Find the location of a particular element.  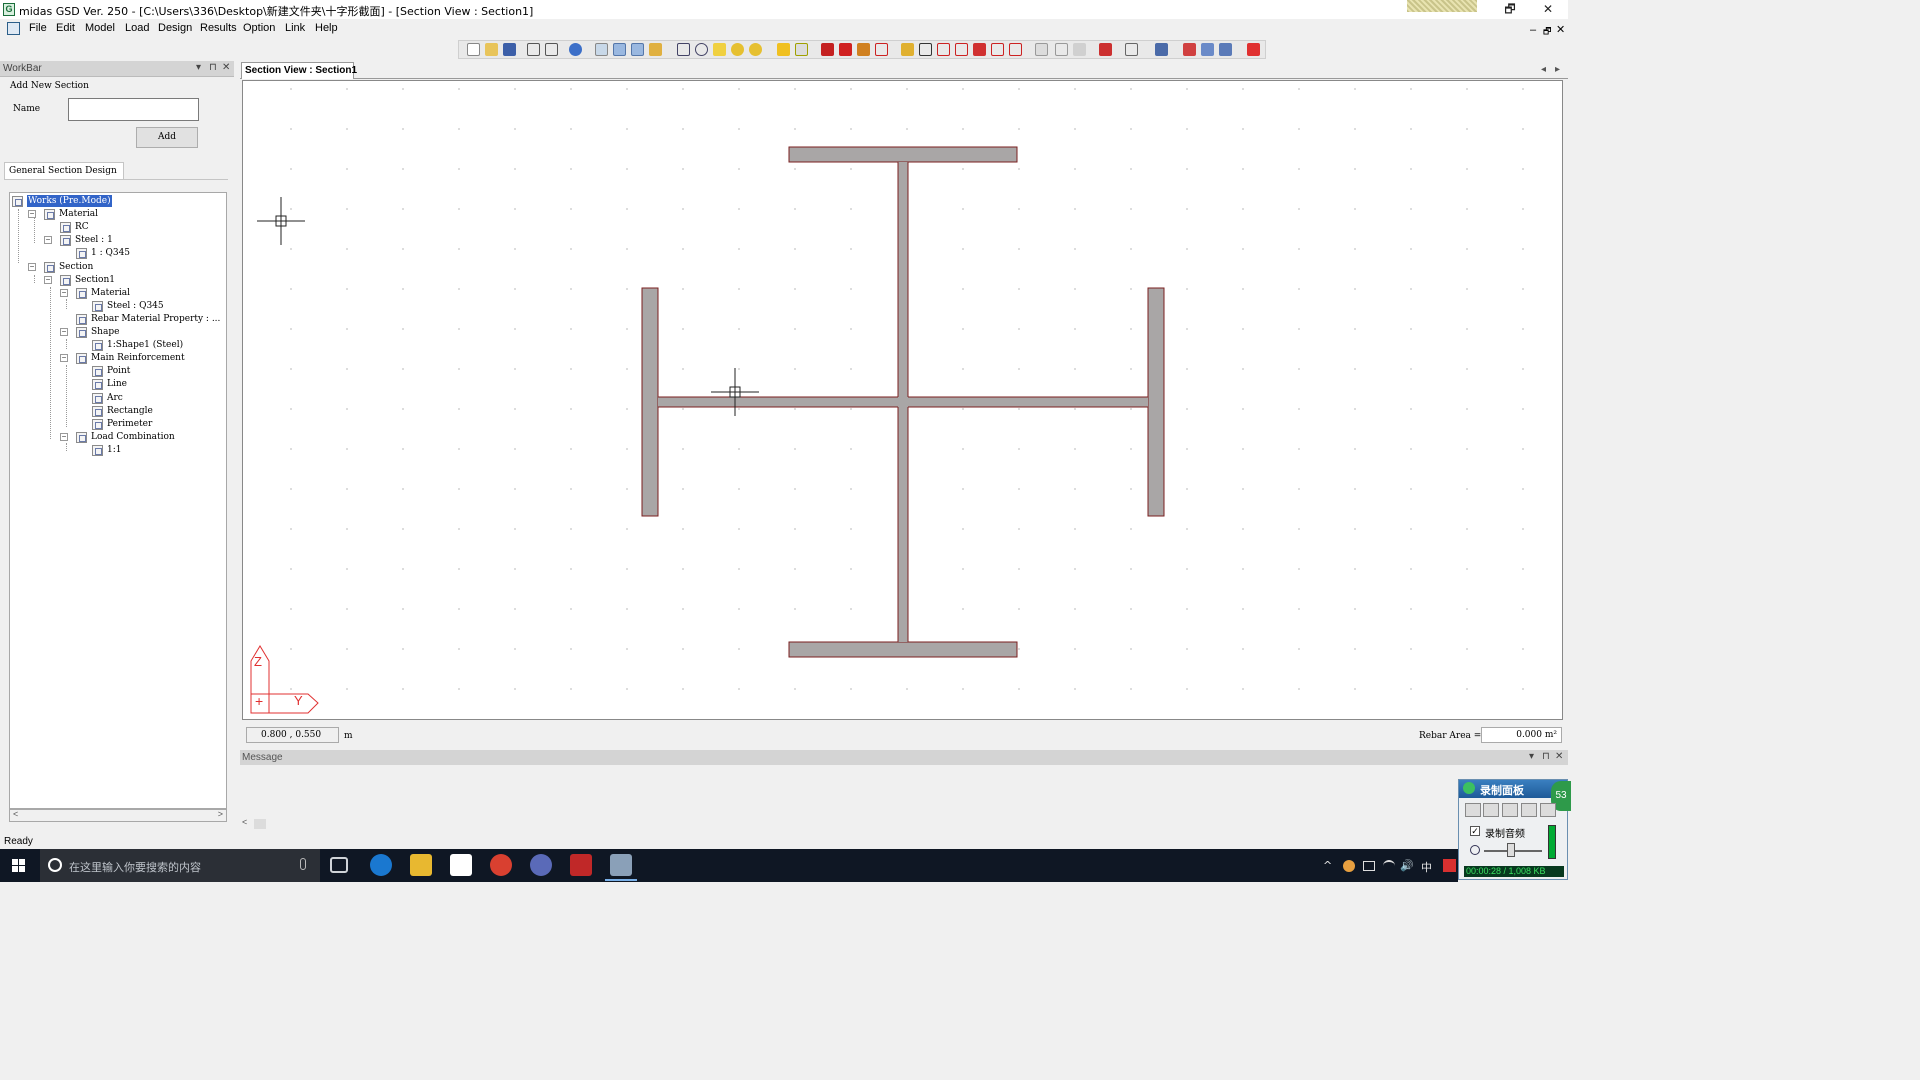

restore-button: 🗗 is located at coordinates (1510, 9).